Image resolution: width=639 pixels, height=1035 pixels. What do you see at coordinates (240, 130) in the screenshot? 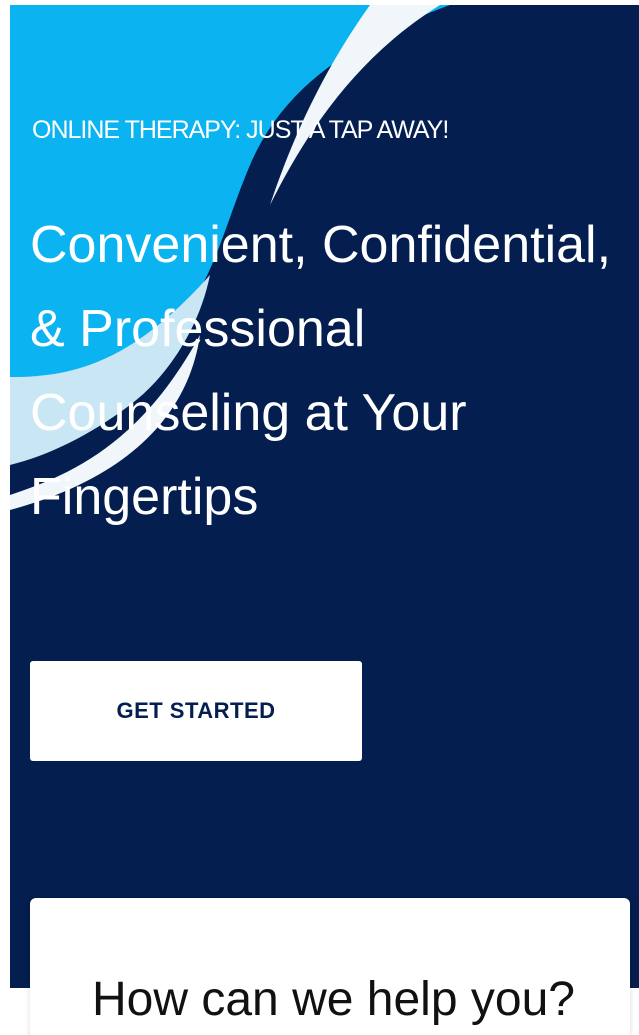
I see `hero-eyebrow: ONLINE THERAPY: JUST A TAP AWAY!` at bounding box center [240, 130].